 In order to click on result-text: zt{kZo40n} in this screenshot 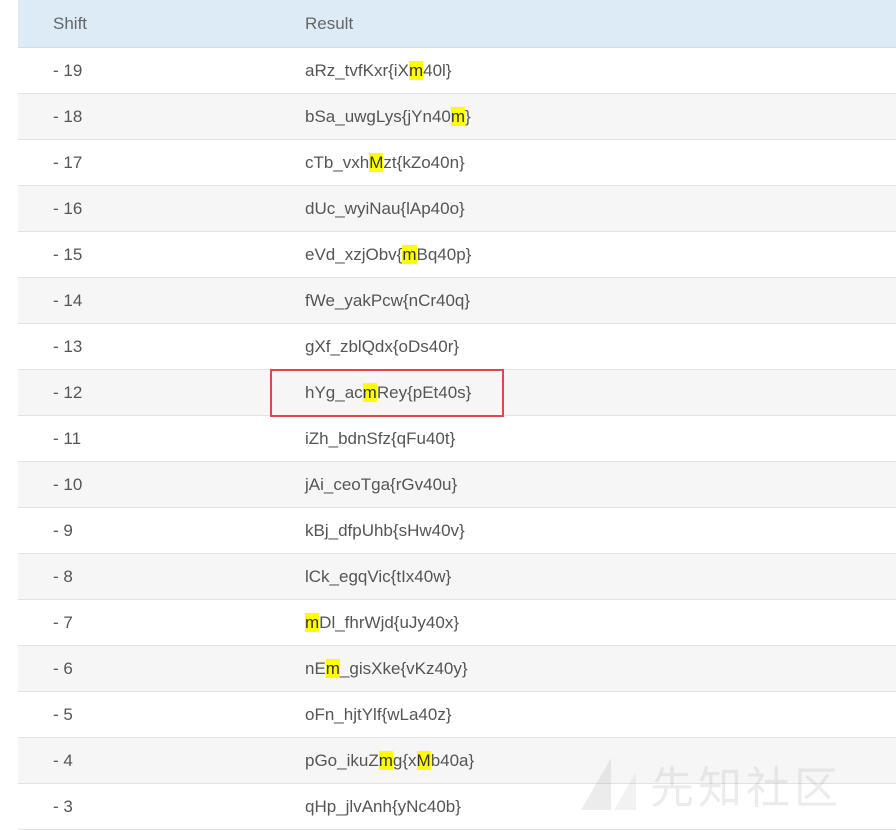, I will do `click(424, 162)`.